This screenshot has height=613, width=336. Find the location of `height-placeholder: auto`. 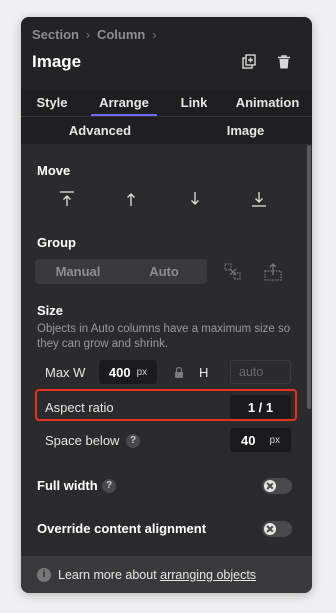

height-placeholder: auto is located at coordinates (251, 372).